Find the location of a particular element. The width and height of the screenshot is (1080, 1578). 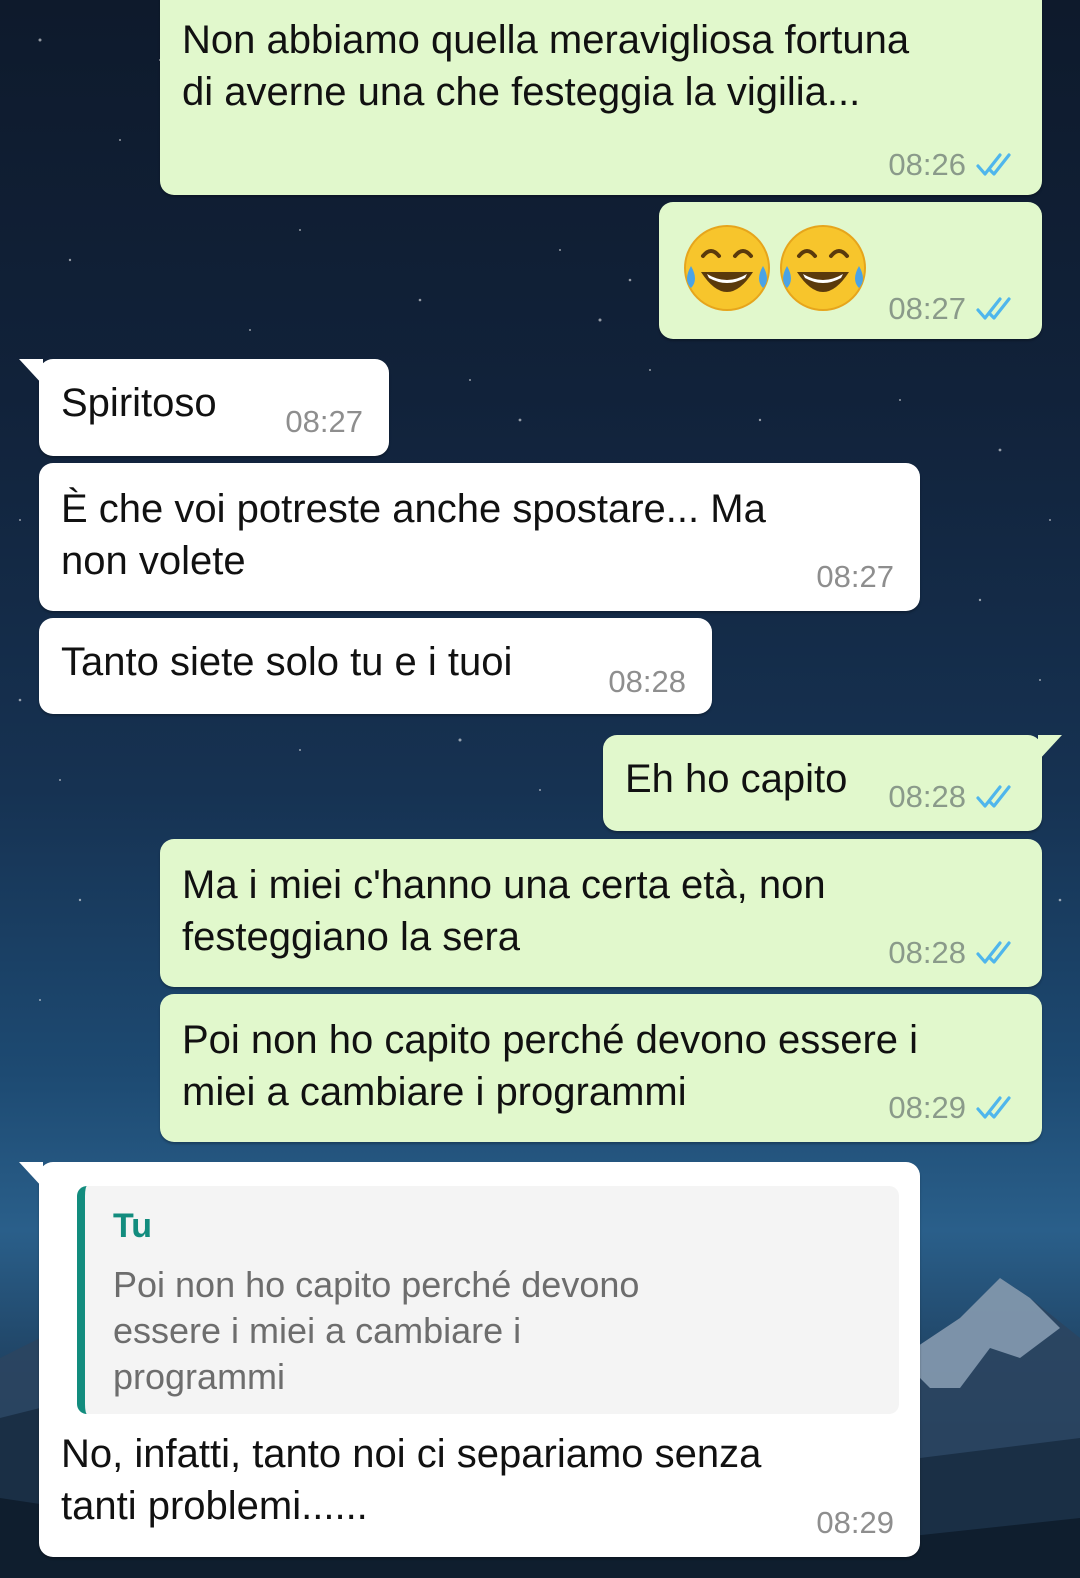

message-meta: 08:26 is located at coordinates (954, 165).